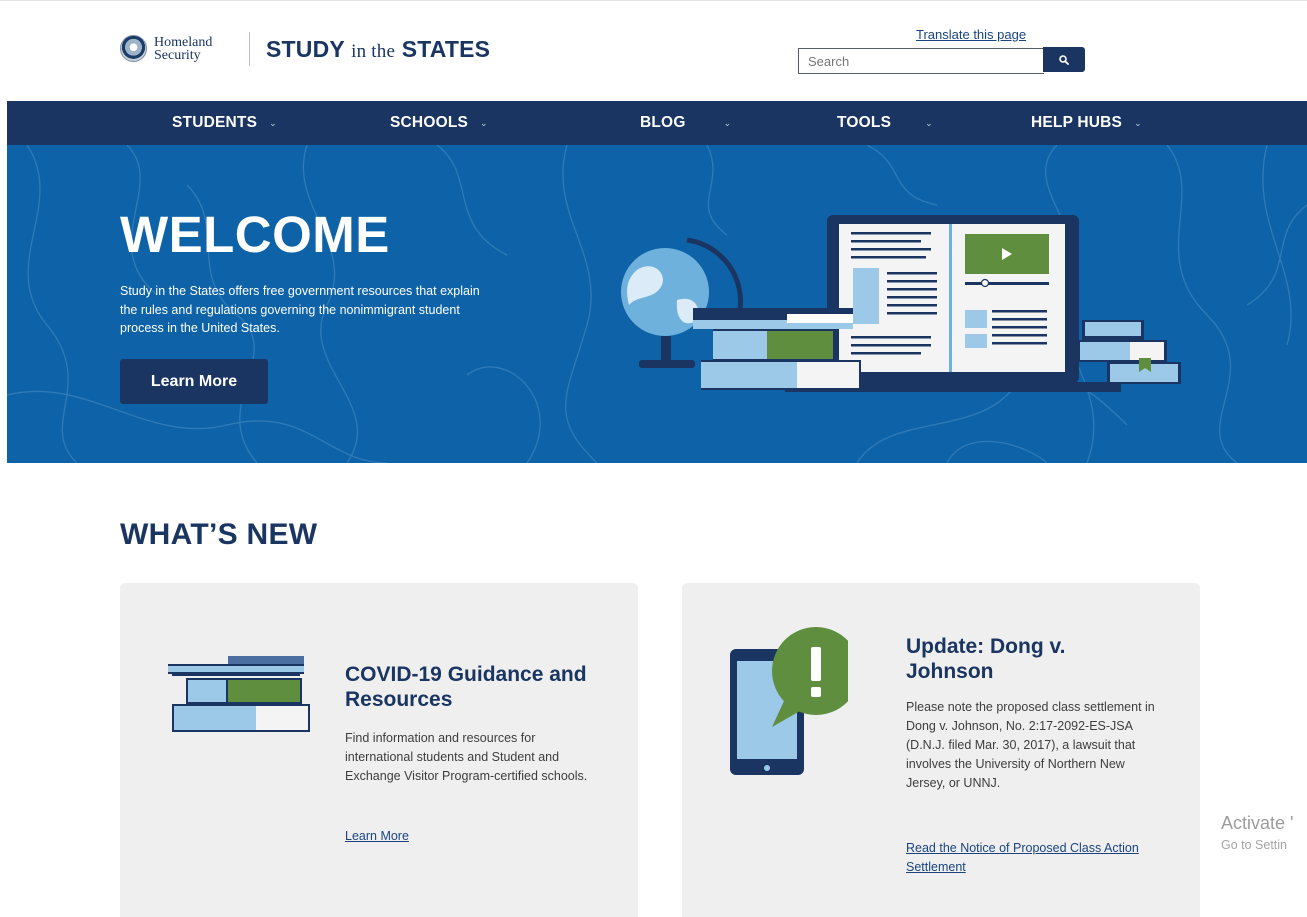 This screenshot has width=1307, height=917. I want to click on nav-label: BLOG, so click(663, 122).